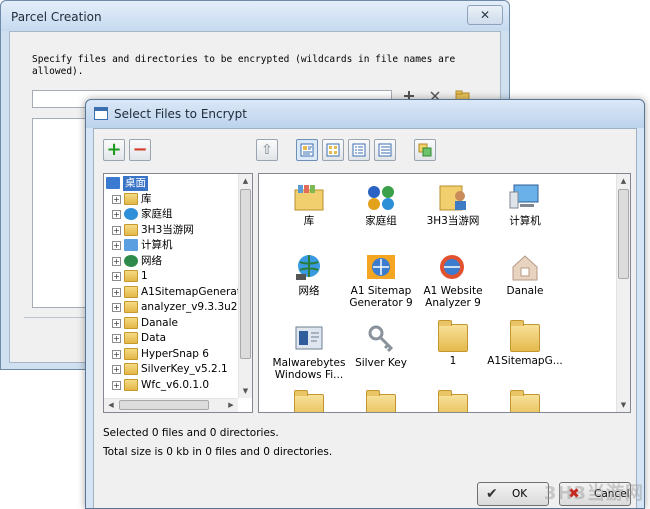 The image size is (650, 509). What do you see at coordinates (180, 114) in the screenshot?
I see `select-title: Select Files to Encrypt` at bounding box center [180, 114].